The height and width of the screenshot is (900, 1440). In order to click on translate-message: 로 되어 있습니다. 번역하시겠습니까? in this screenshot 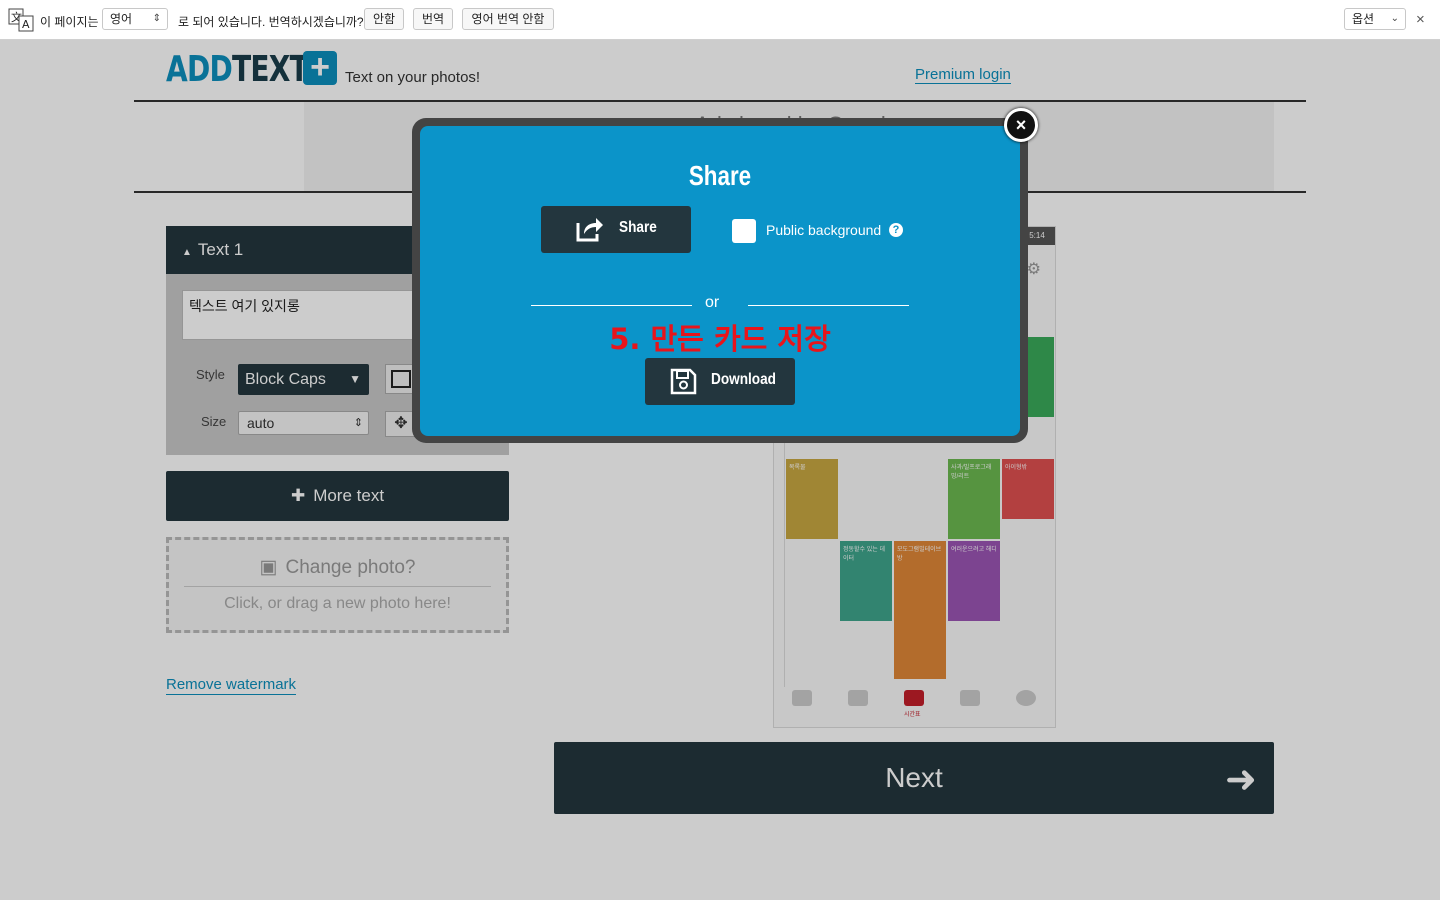, I will do `click(271, 22)`.